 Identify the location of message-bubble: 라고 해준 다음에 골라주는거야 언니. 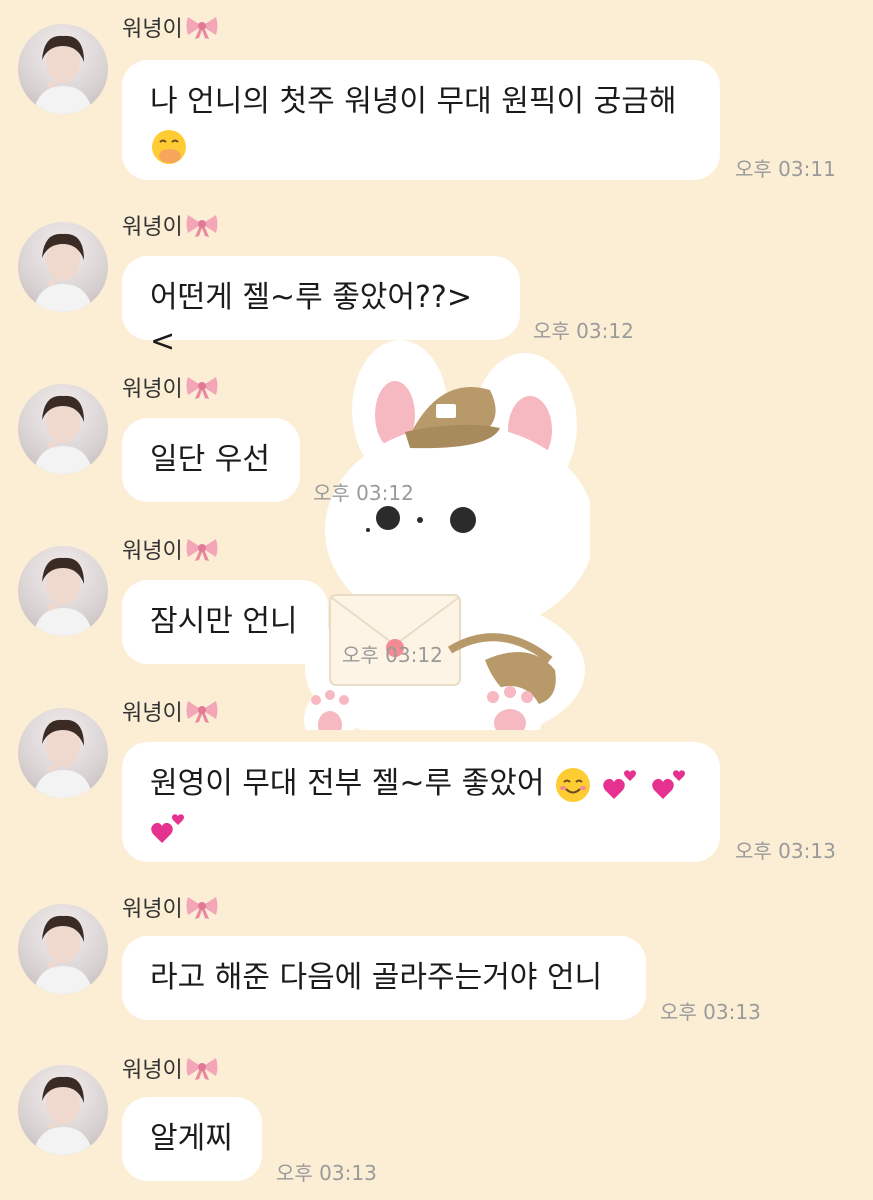
(384, 978).